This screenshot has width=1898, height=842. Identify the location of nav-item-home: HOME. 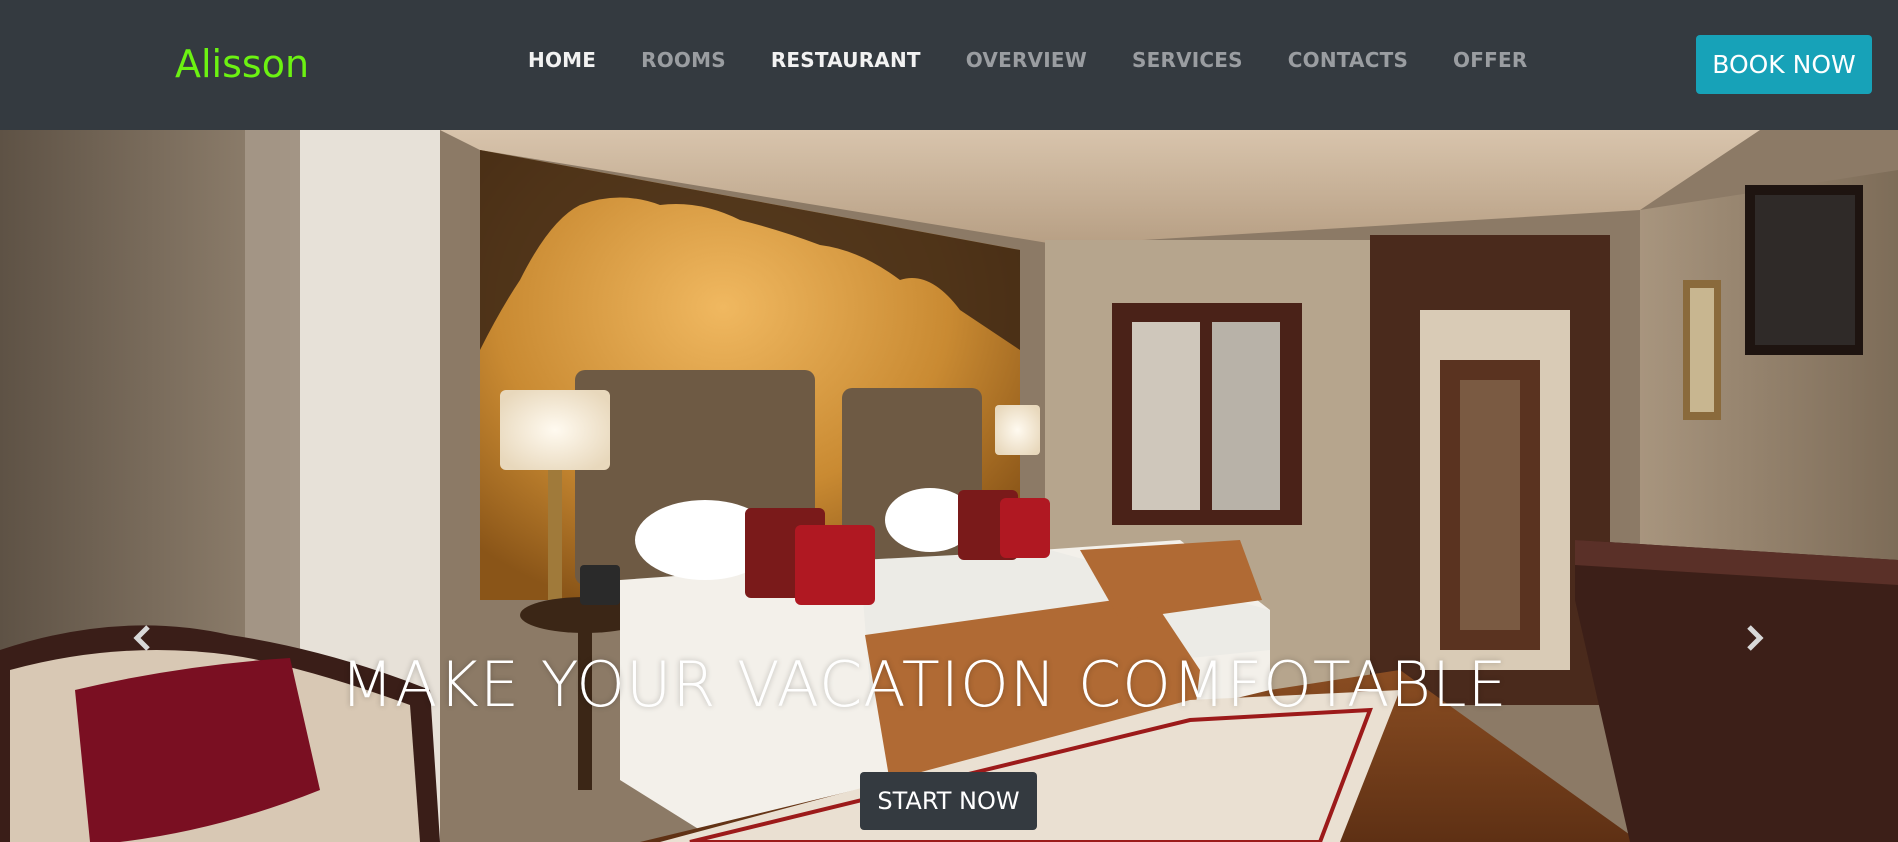
(562, 60).